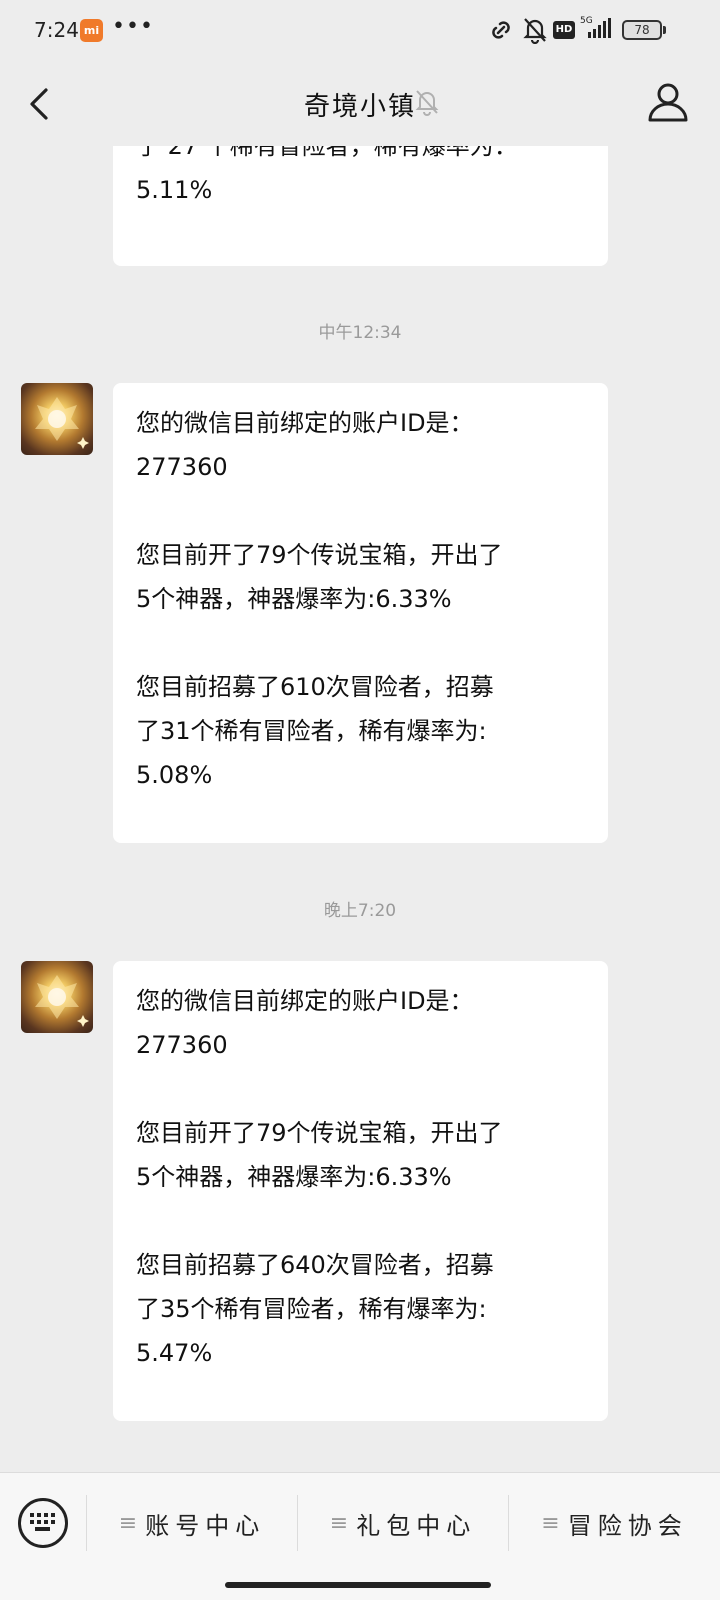 The width and height of the screenshot is (720, 1600). Describe the element at coordinates (360, 333) in the screenshot. I see `message-timestamp: 中午12:34` at that location.